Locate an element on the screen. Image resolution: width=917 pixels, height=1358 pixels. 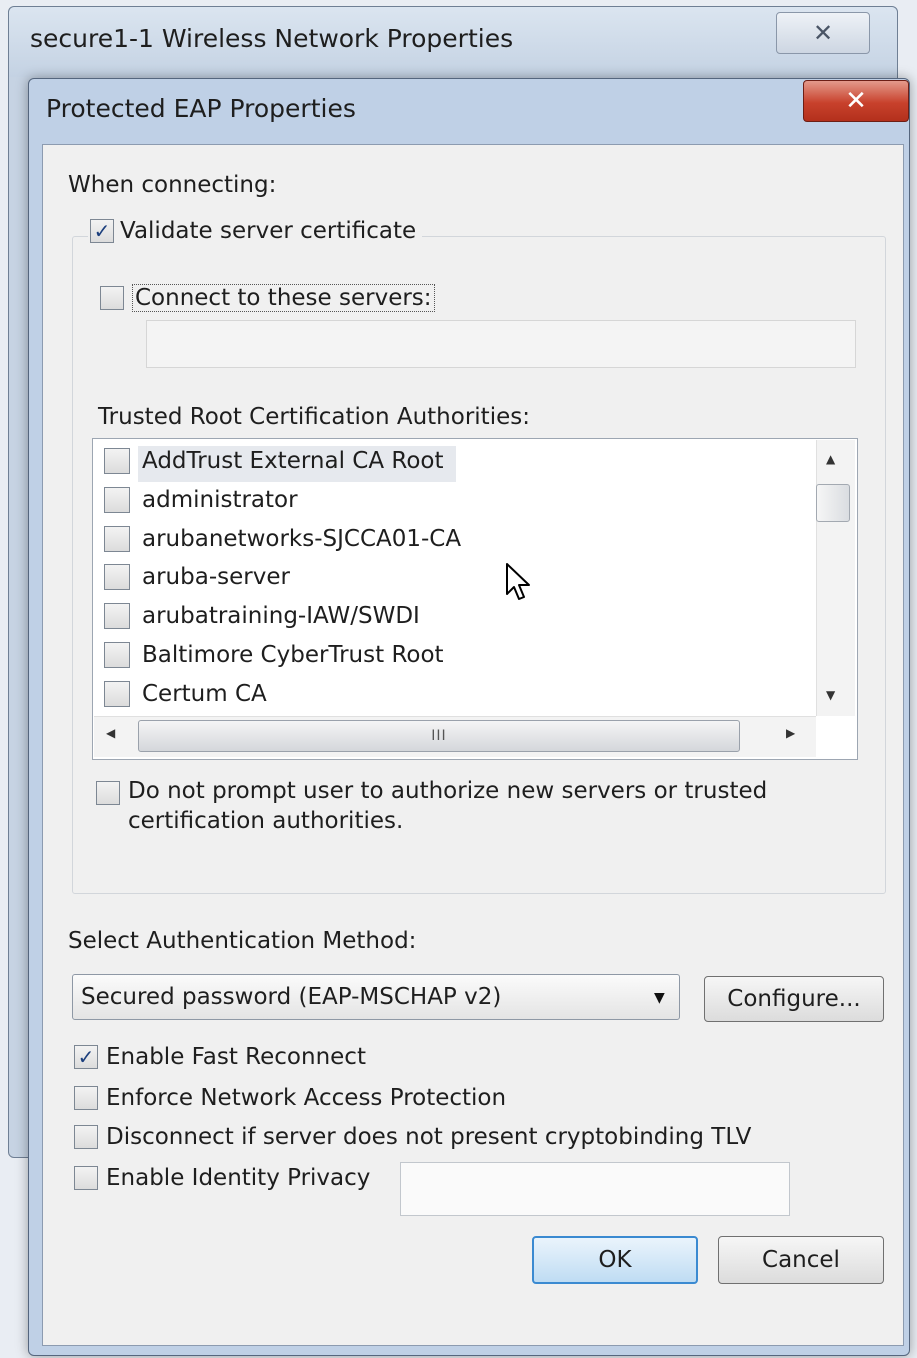
vertical-scrollbar is located at coordinates (835, 578).